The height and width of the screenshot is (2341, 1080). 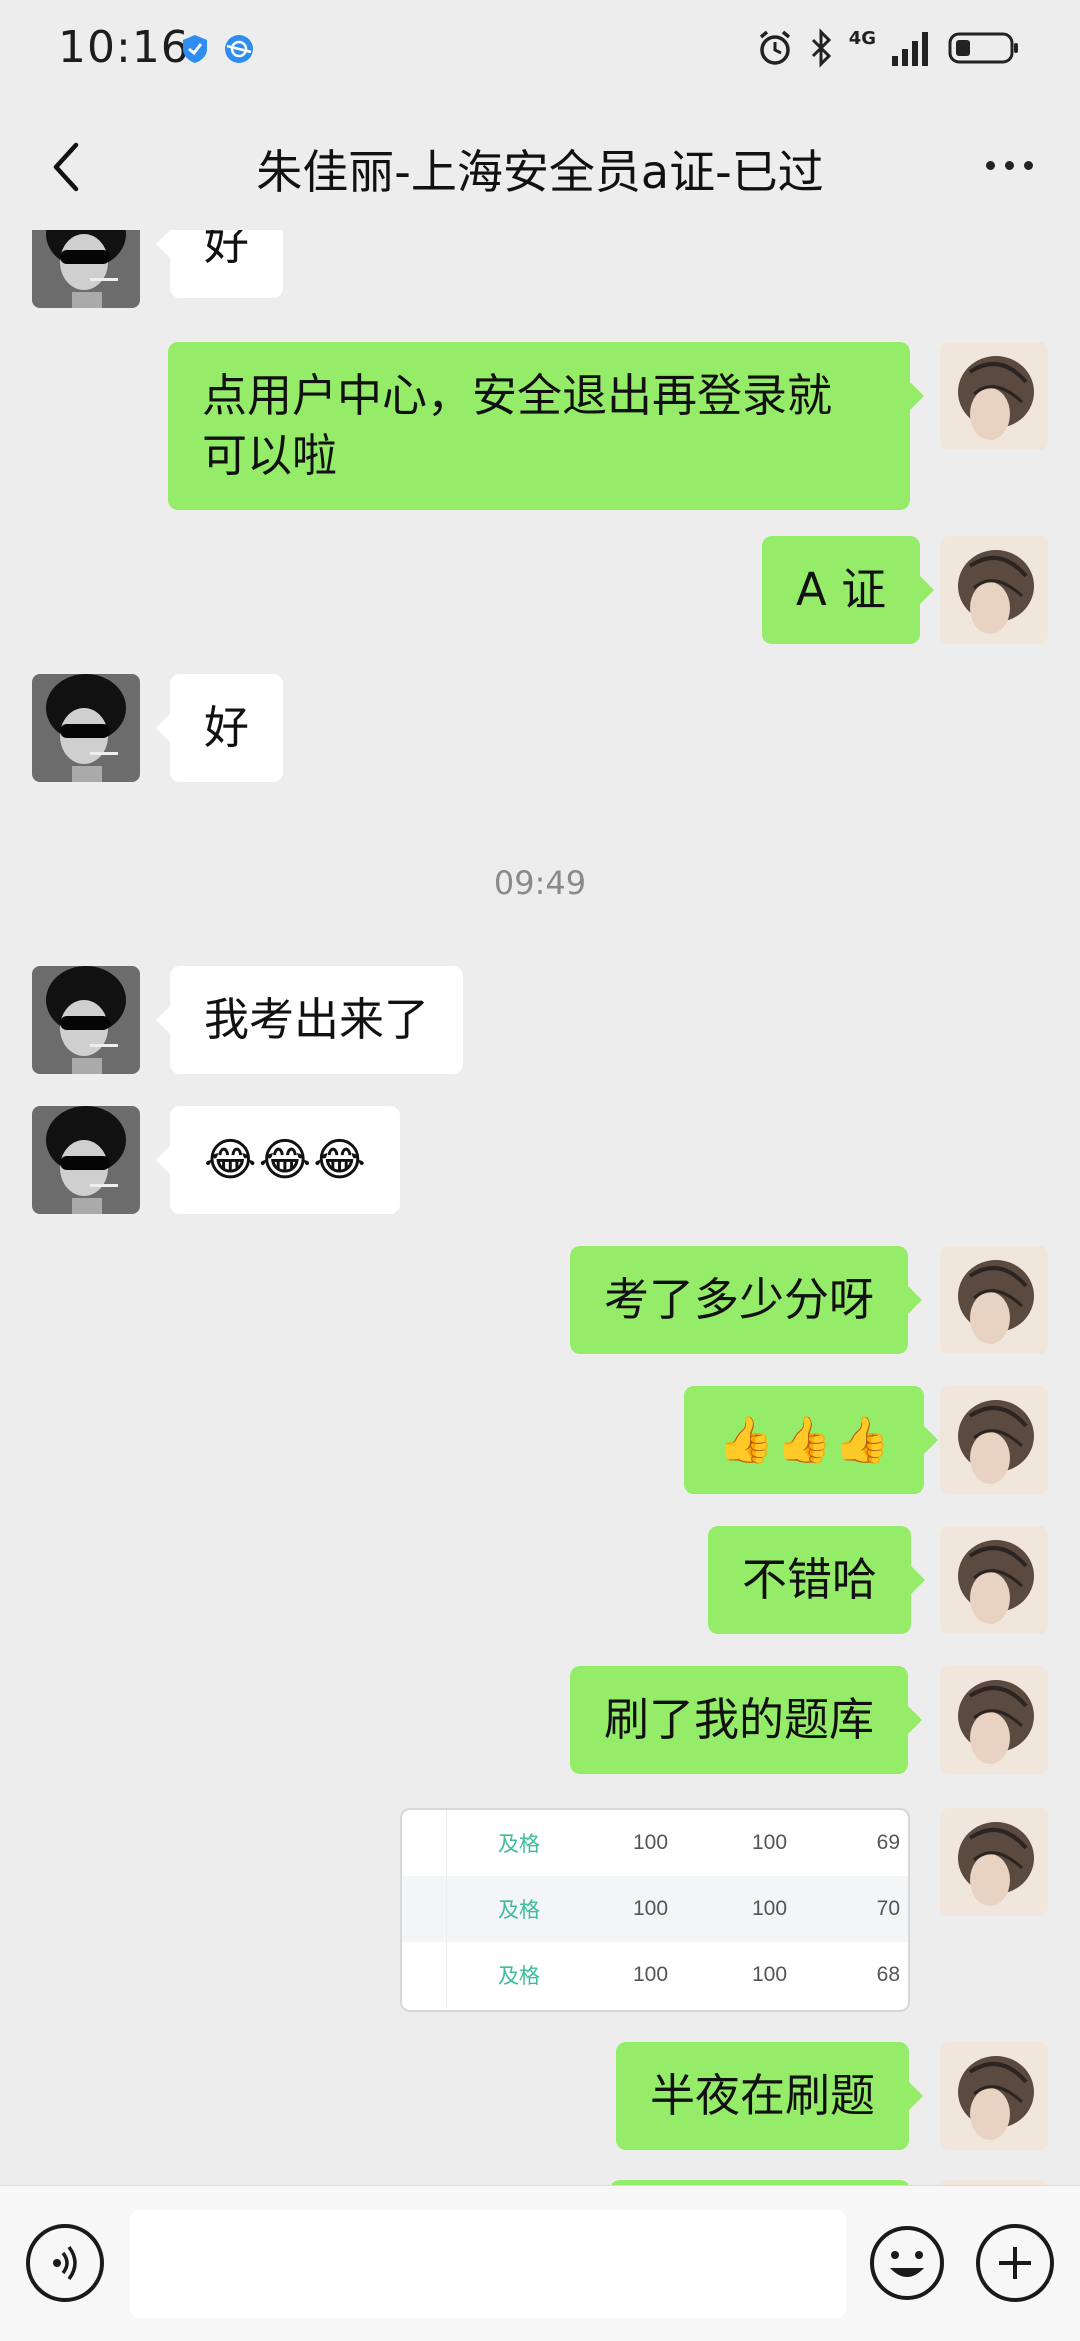 What do you see at coordinates (239, 49) in the screenshot?
I see `browser-icon` at bounding box center [239, 49].